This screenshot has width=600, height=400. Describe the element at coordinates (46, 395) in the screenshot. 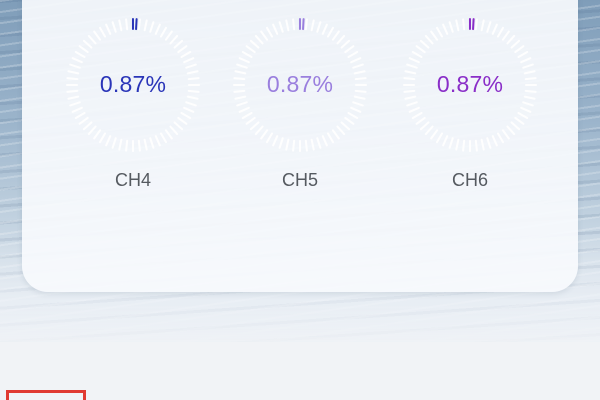

I see `highlight-box` at that location.